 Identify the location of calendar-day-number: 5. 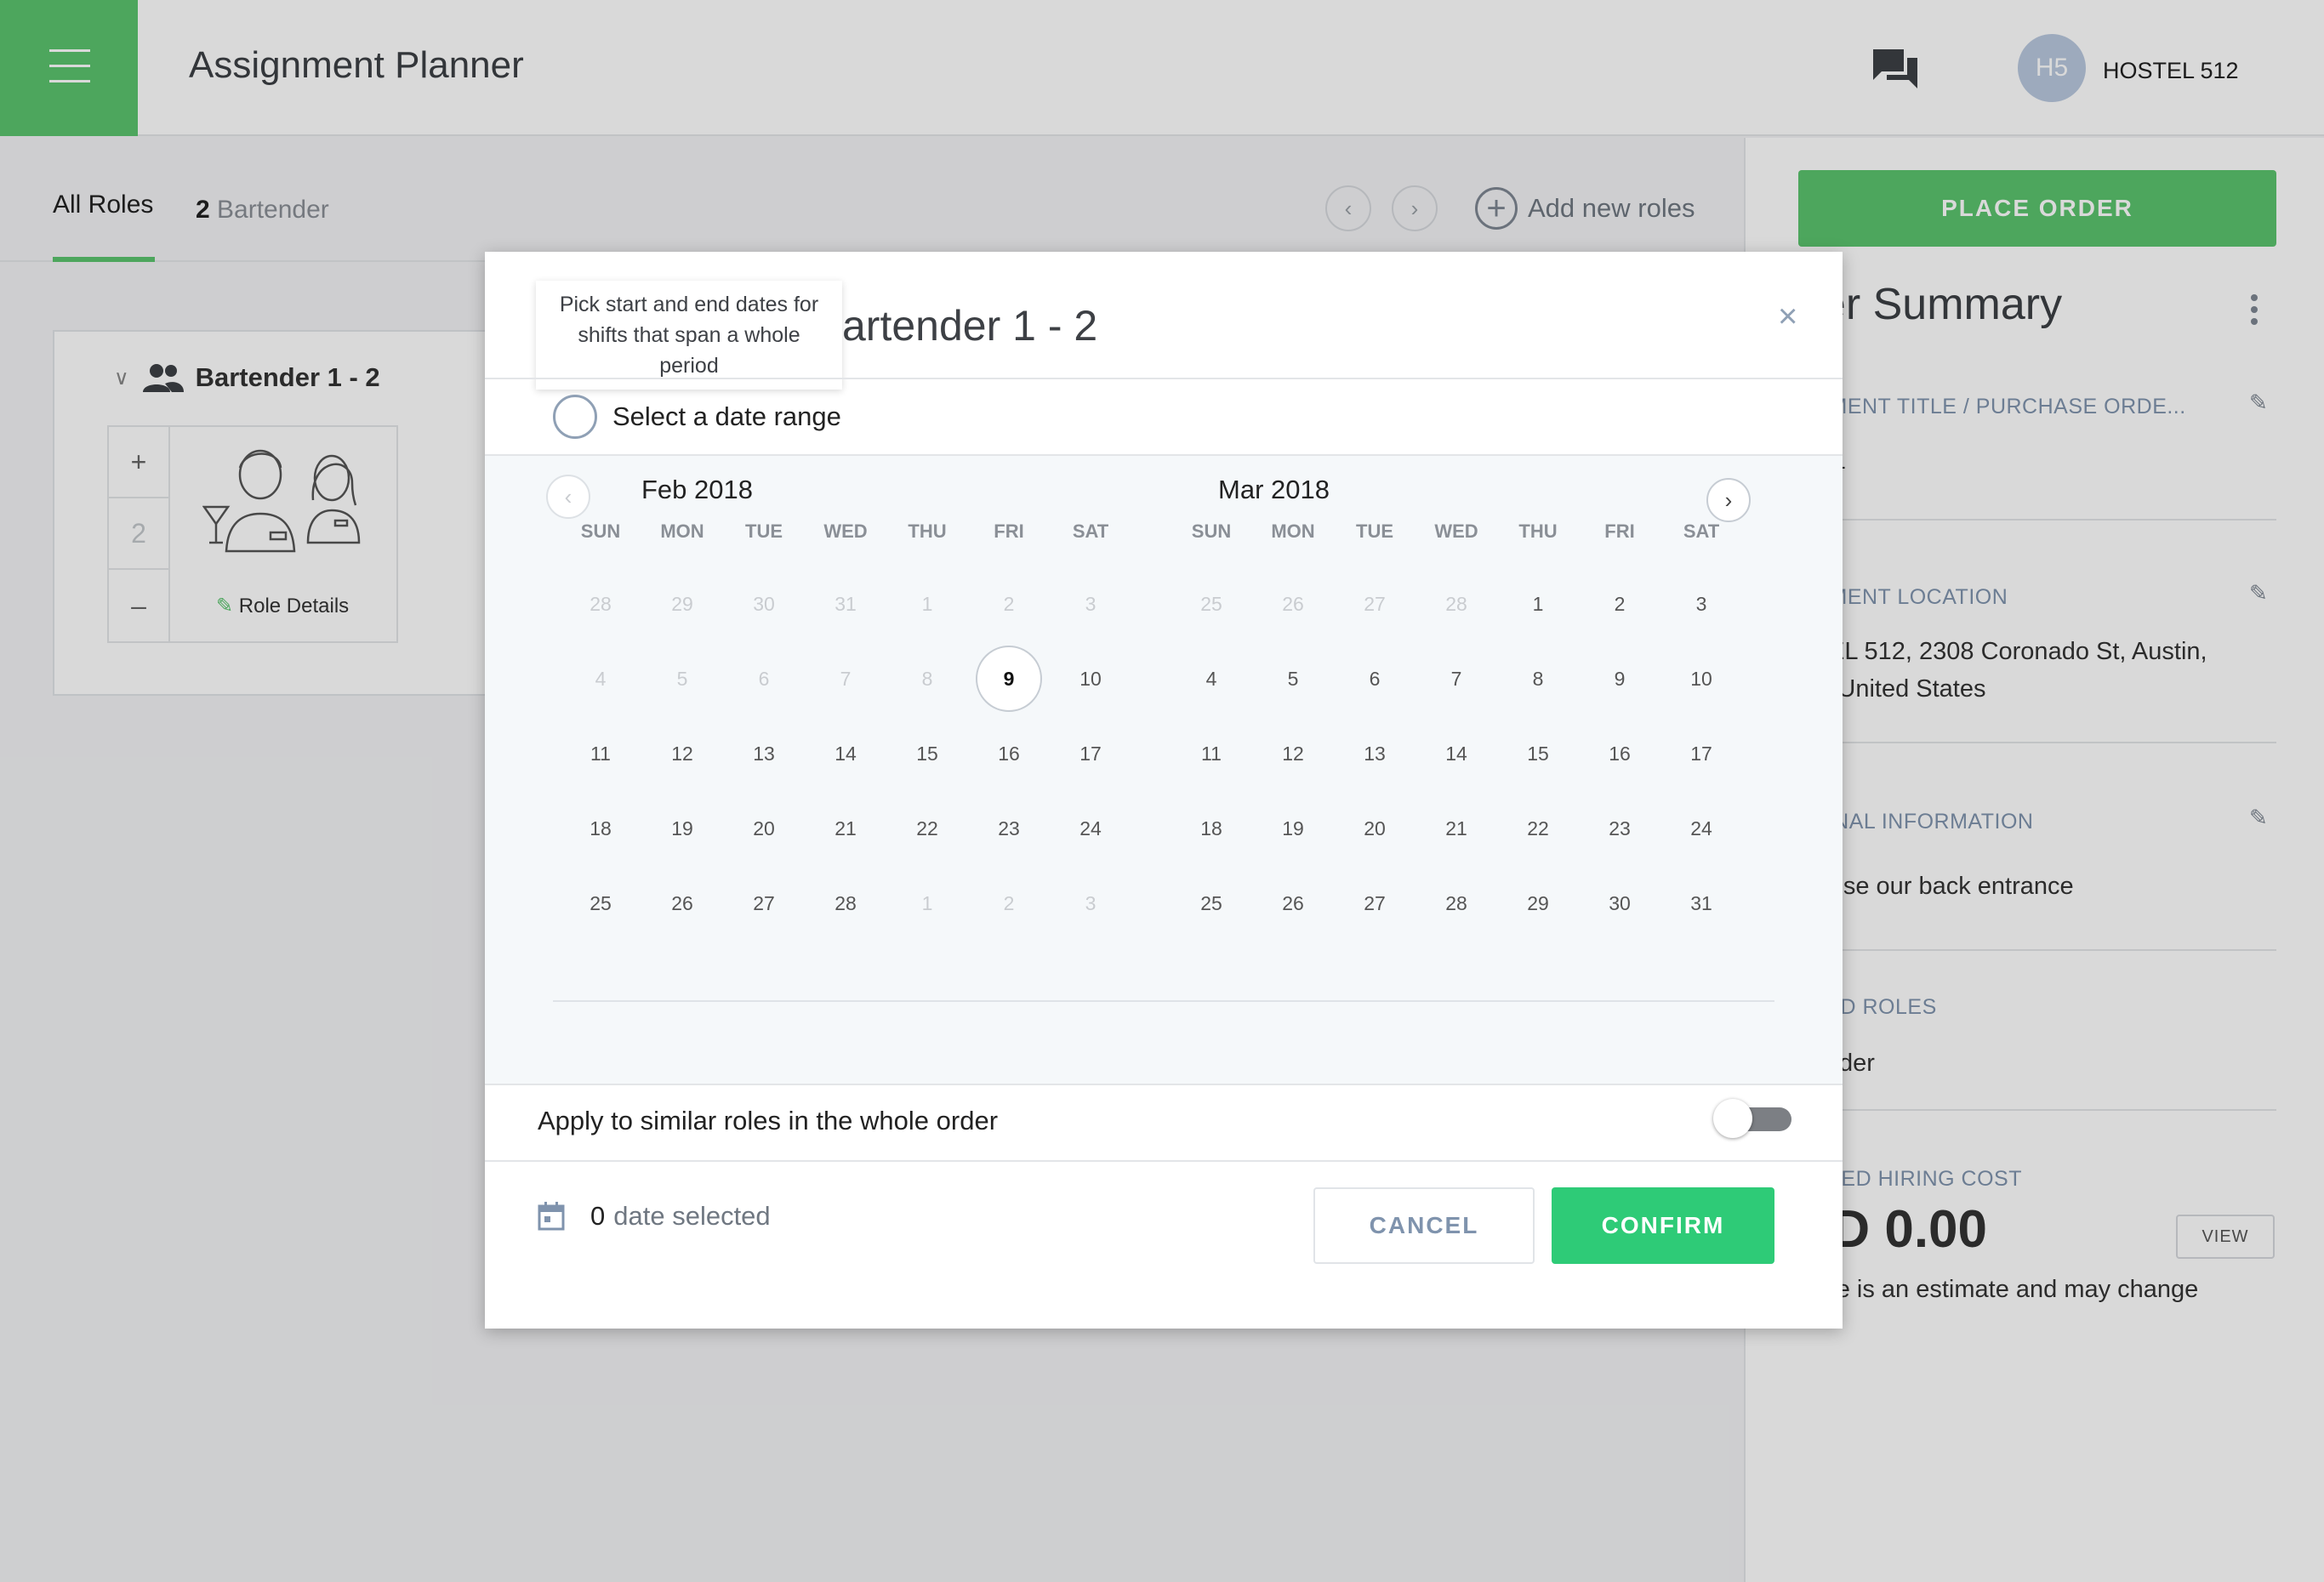
(682, 678).